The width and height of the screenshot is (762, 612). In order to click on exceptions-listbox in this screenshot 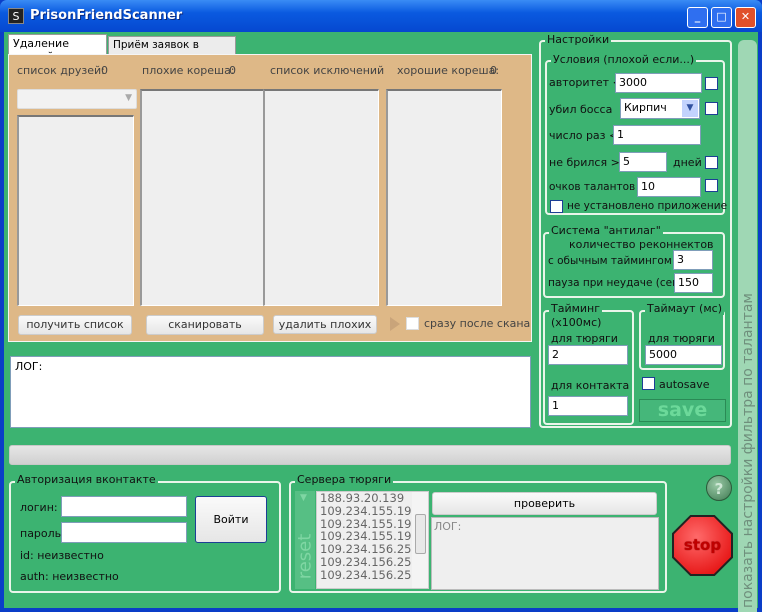, I will do `click(321, 197)`.